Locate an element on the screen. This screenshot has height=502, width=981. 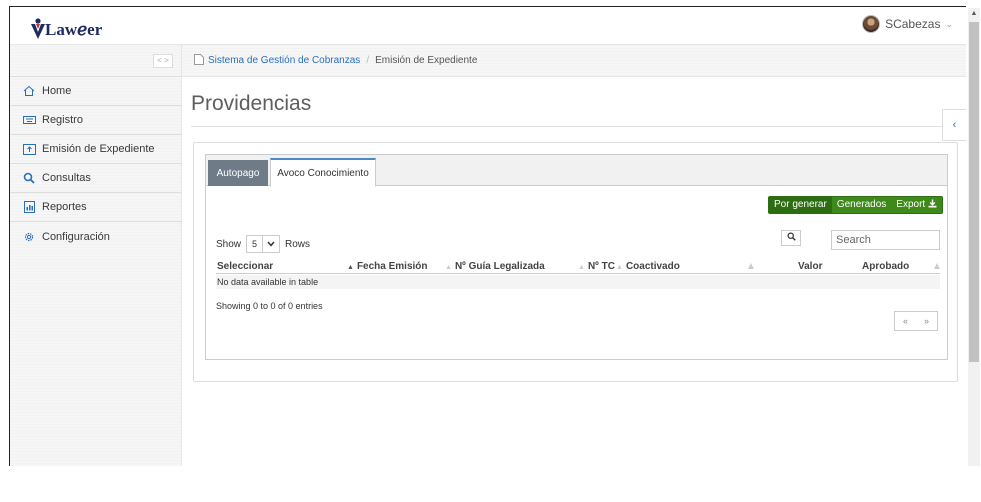
sidebar-item-label: Consultas is located at coordinates (66, 178).